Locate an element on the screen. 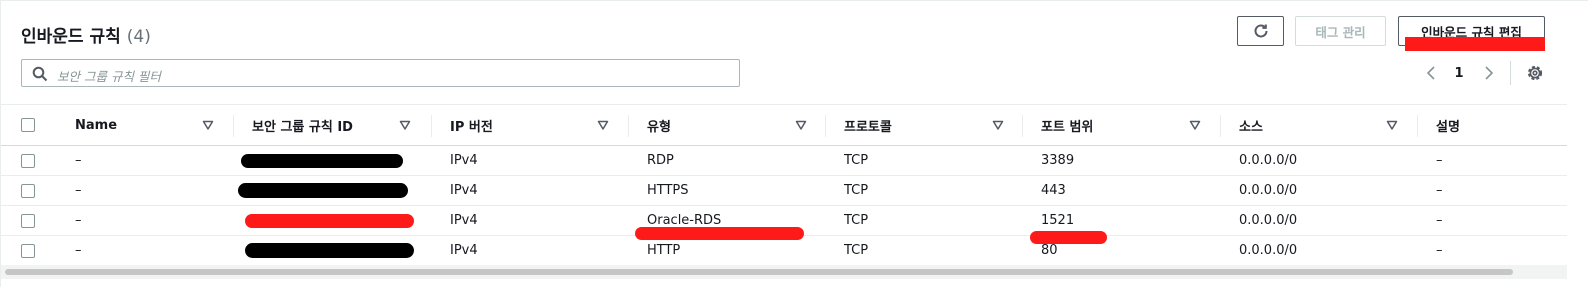  cell-port-range: 443 is located at coordinates (1053, 190).